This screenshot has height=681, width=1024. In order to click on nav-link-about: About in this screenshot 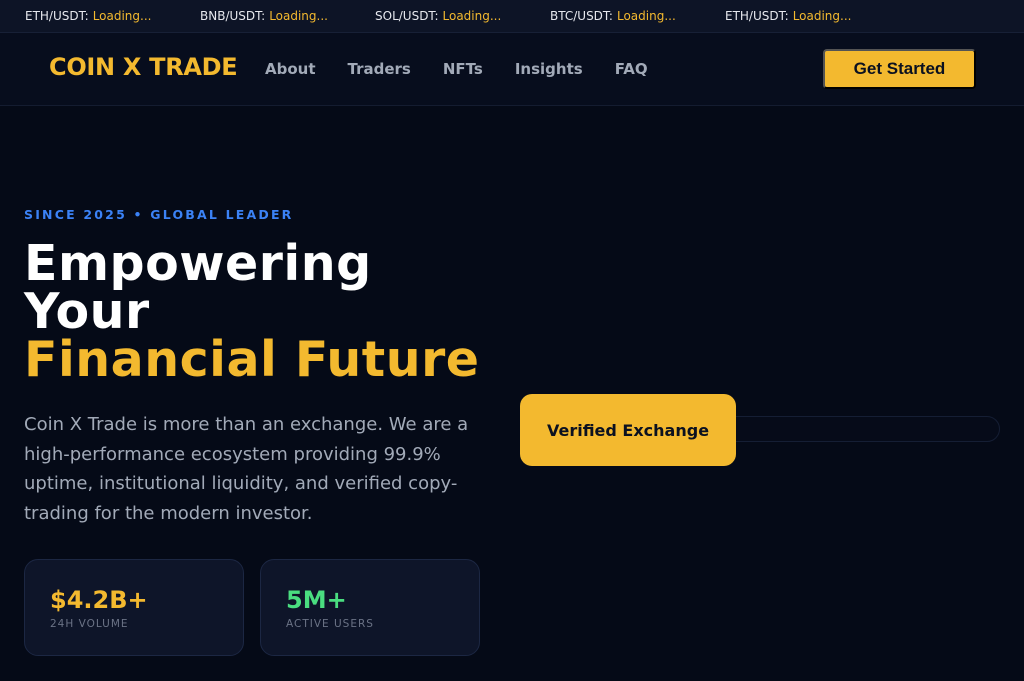, I will do `click(290, 69)`.